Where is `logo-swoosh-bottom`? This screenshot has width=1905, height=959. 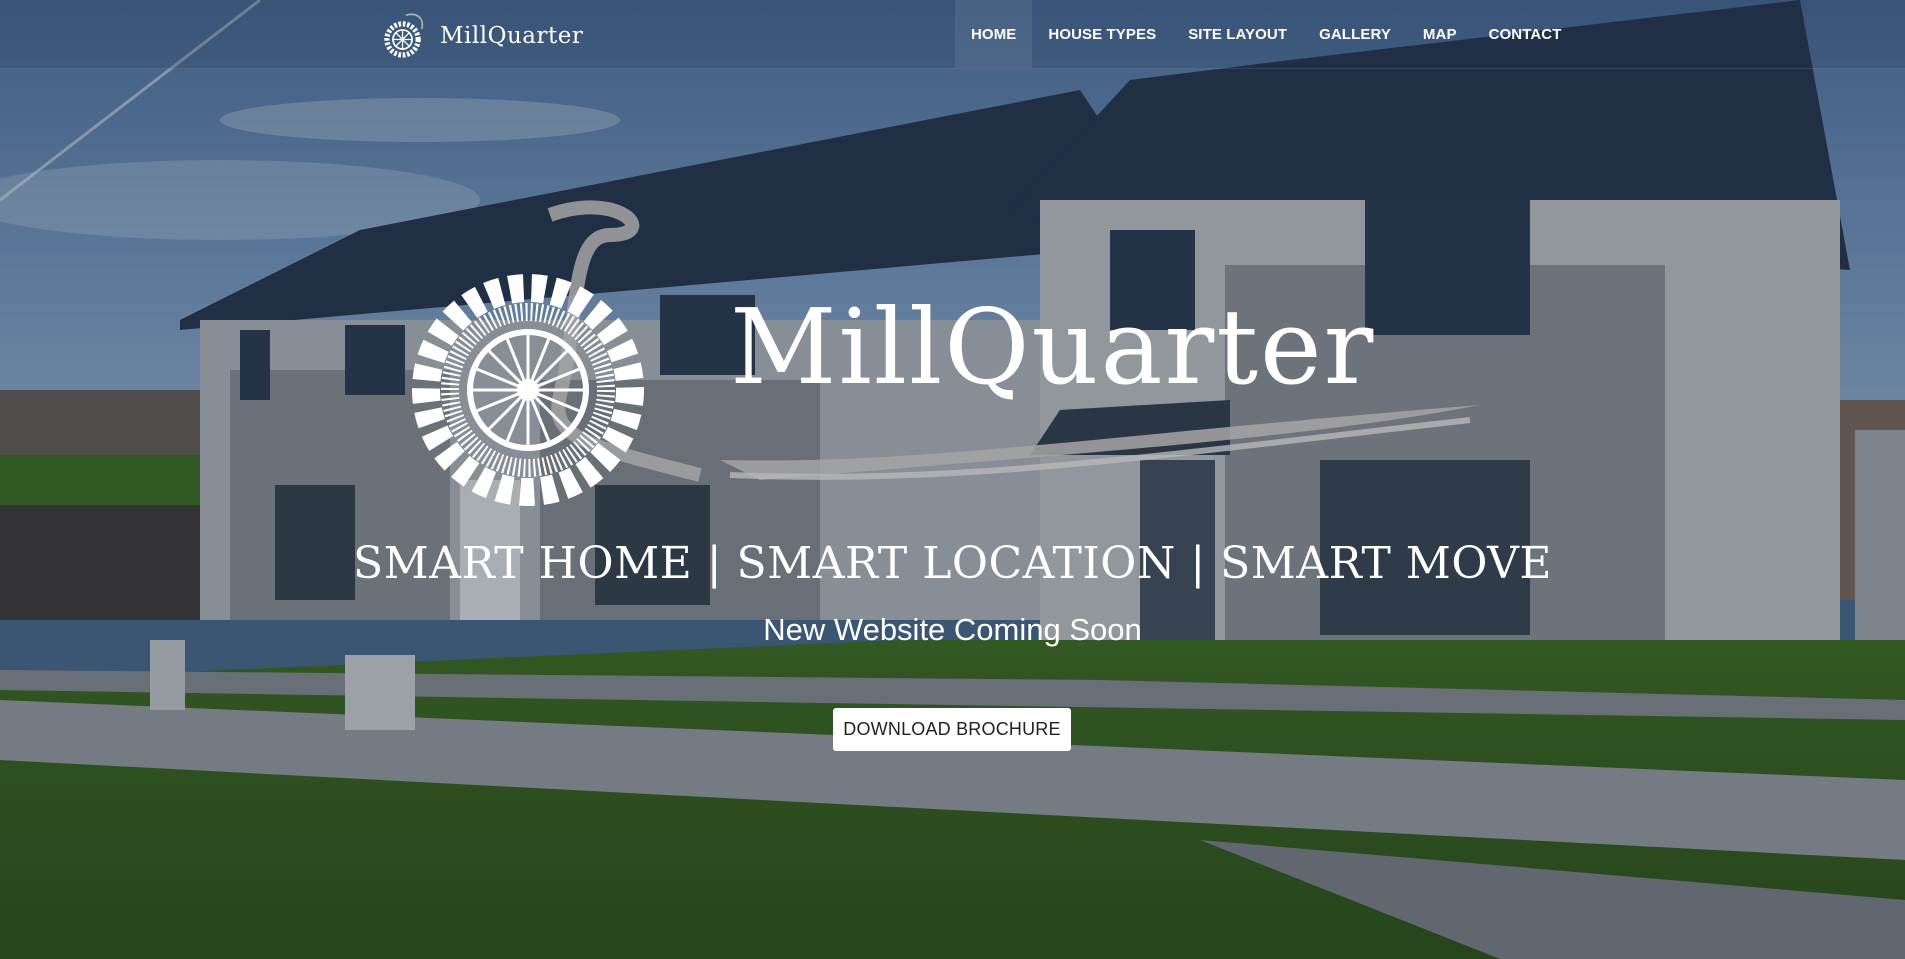
logo-swoosh-bottom is located at coordinates (1100, 442).